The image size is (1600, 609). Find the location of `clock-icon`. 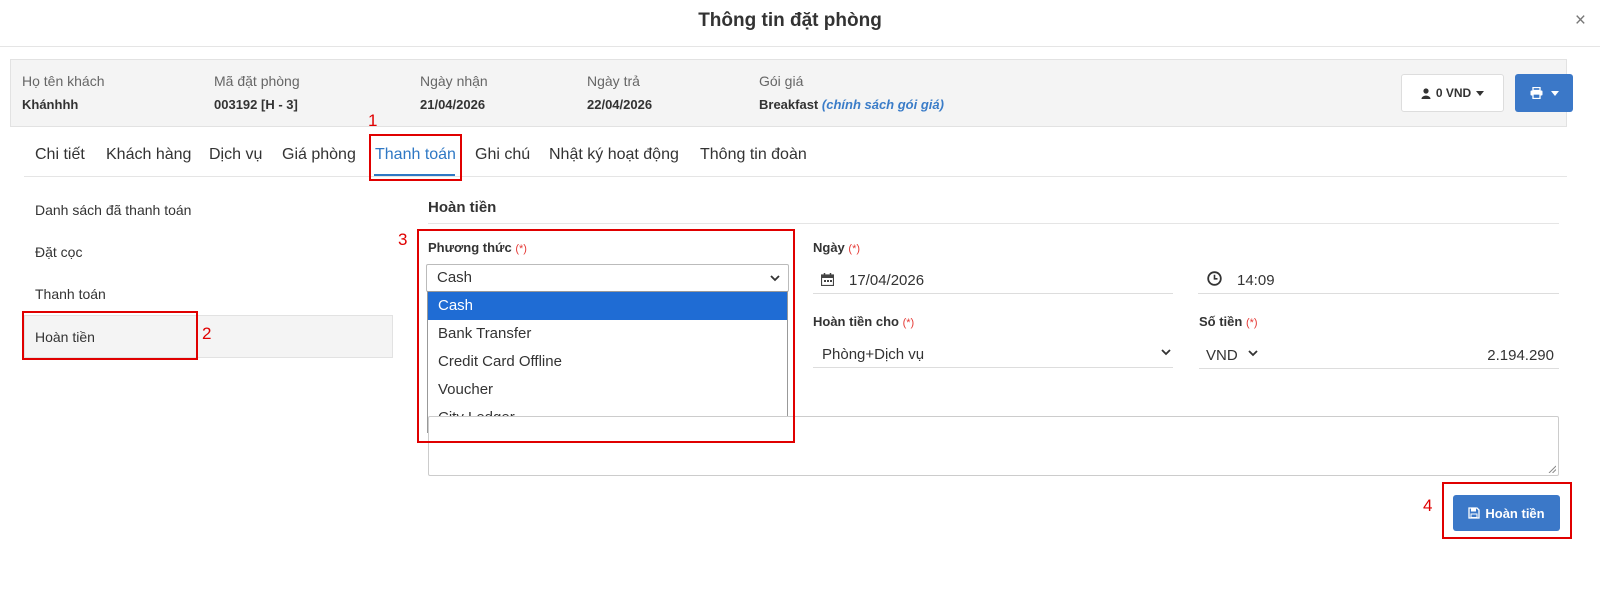

clock-icon is located at coordinates (1214, 278).